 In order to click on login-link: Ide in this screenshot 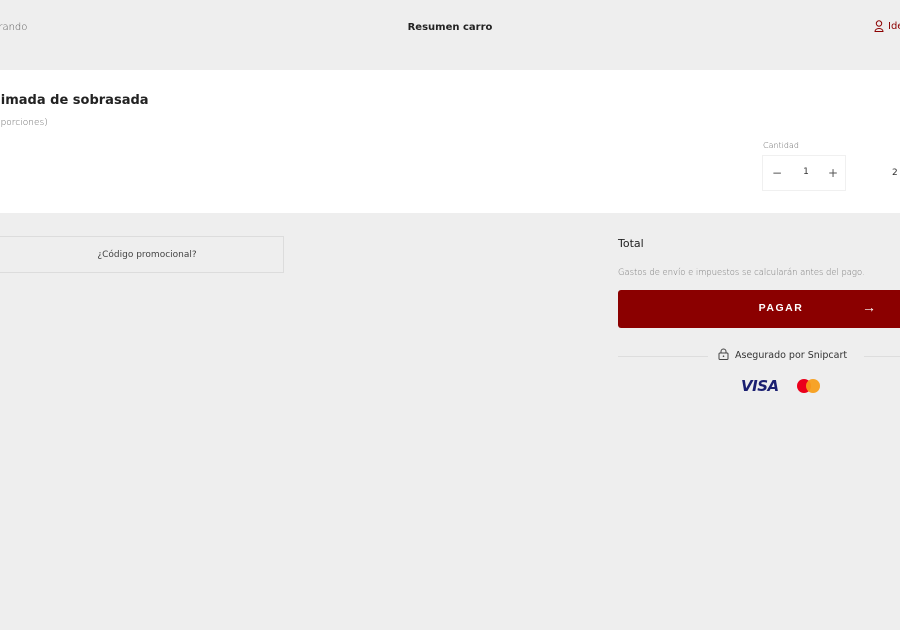, I will do `click(887, 26)`.